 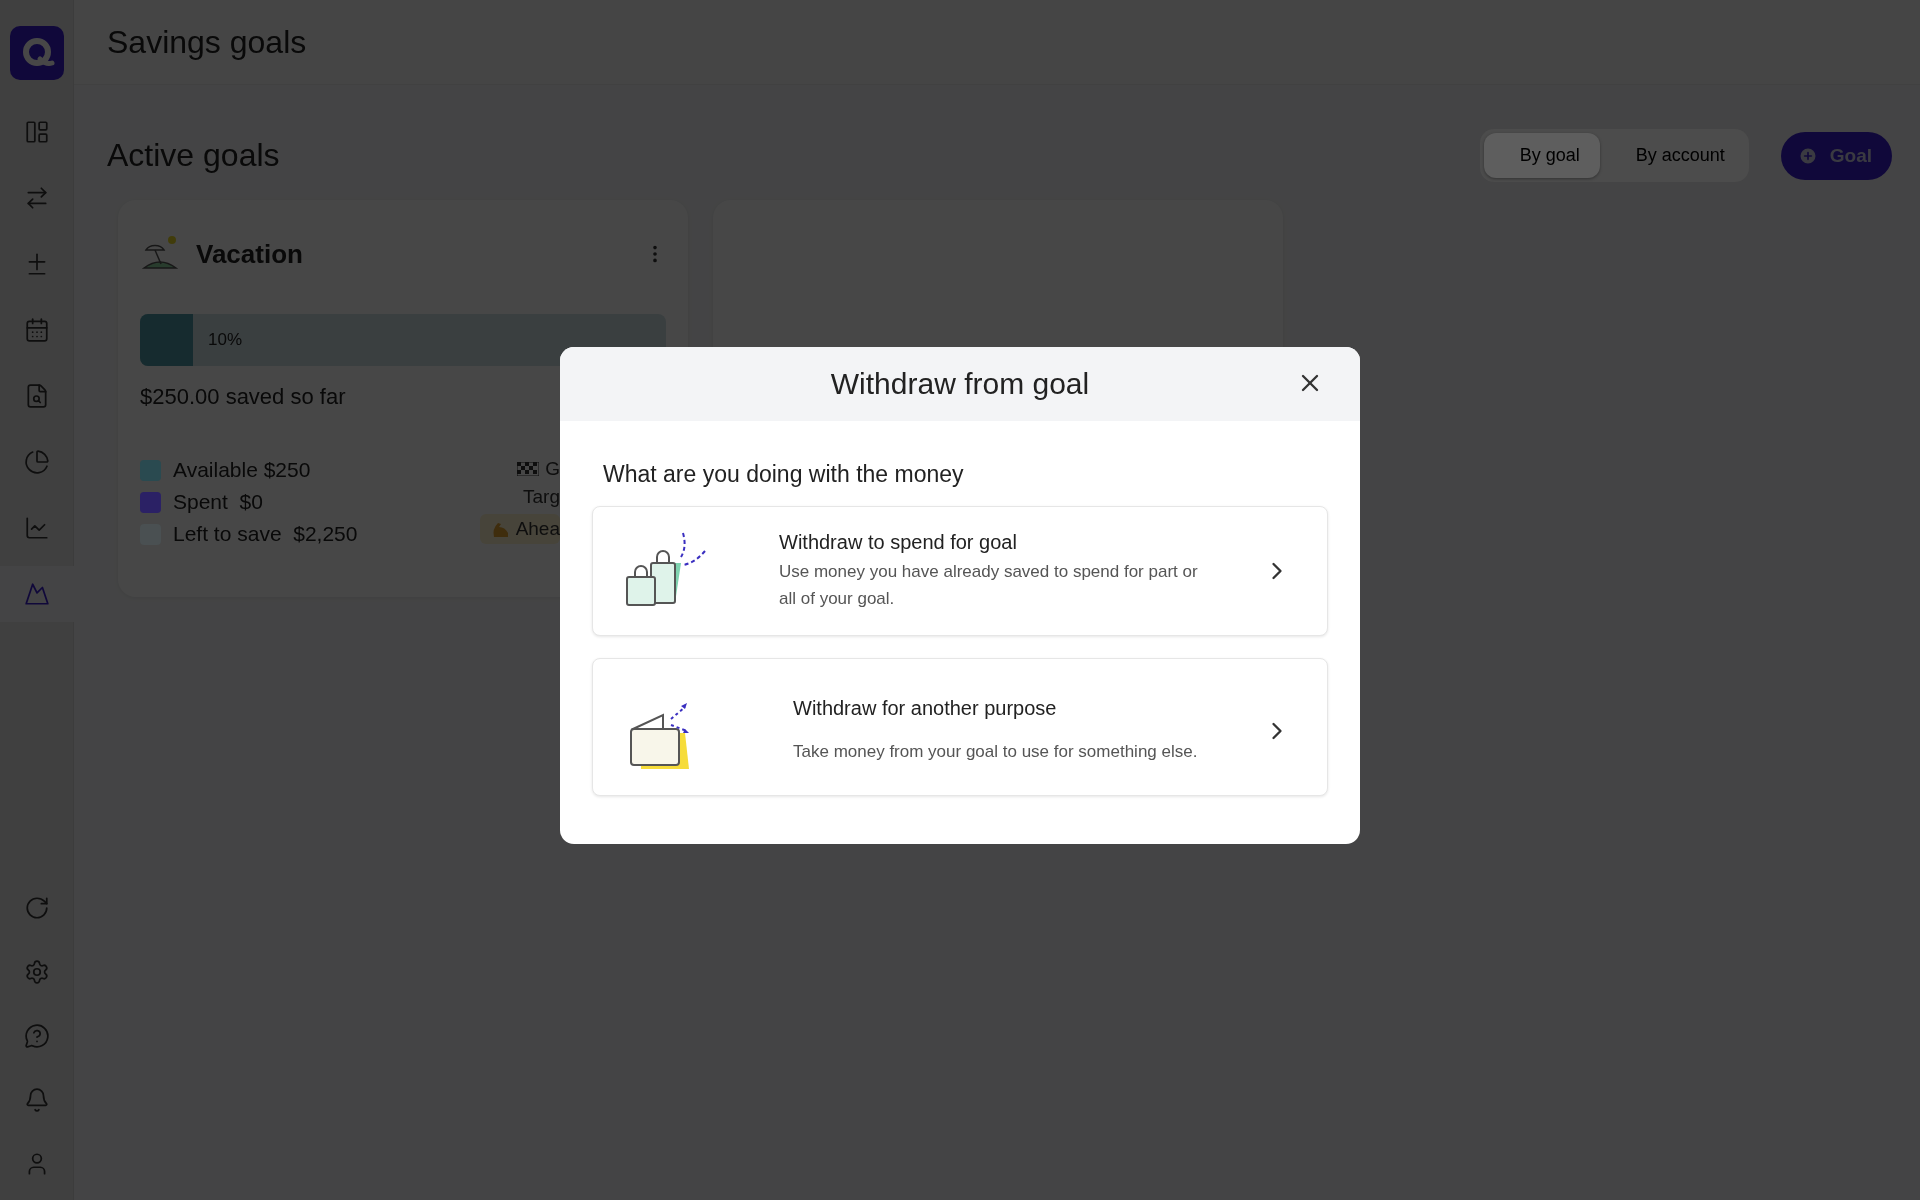 I want to click on legend-label: Spent $0, so click(x=218, y=502).